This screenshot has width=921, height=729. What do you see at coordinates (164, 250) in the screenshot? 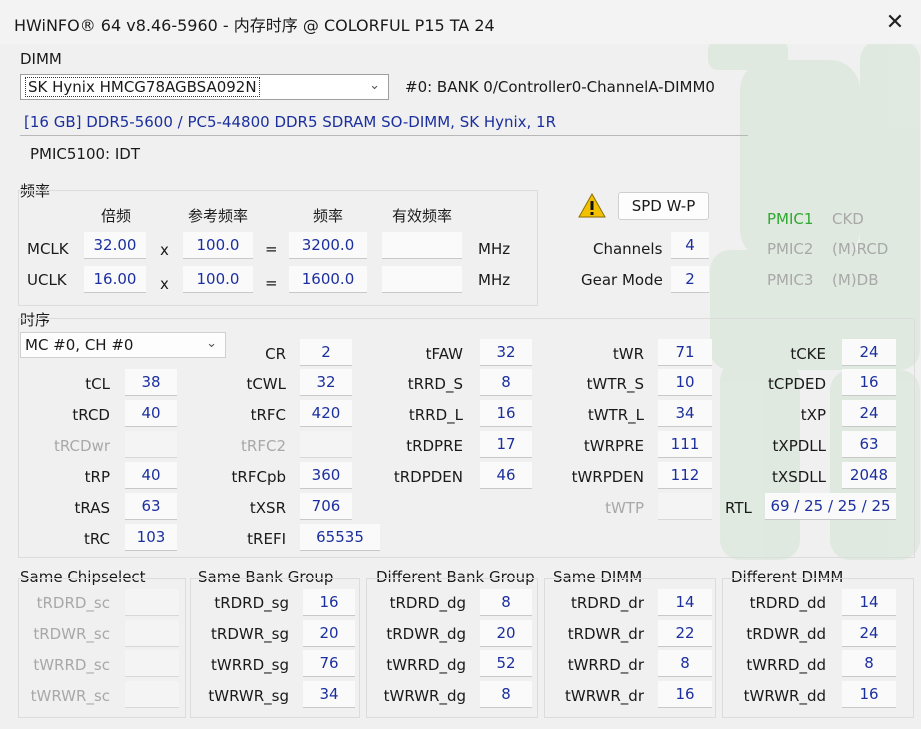
I see `mclk-times: x` at bounding box center [164, 250].